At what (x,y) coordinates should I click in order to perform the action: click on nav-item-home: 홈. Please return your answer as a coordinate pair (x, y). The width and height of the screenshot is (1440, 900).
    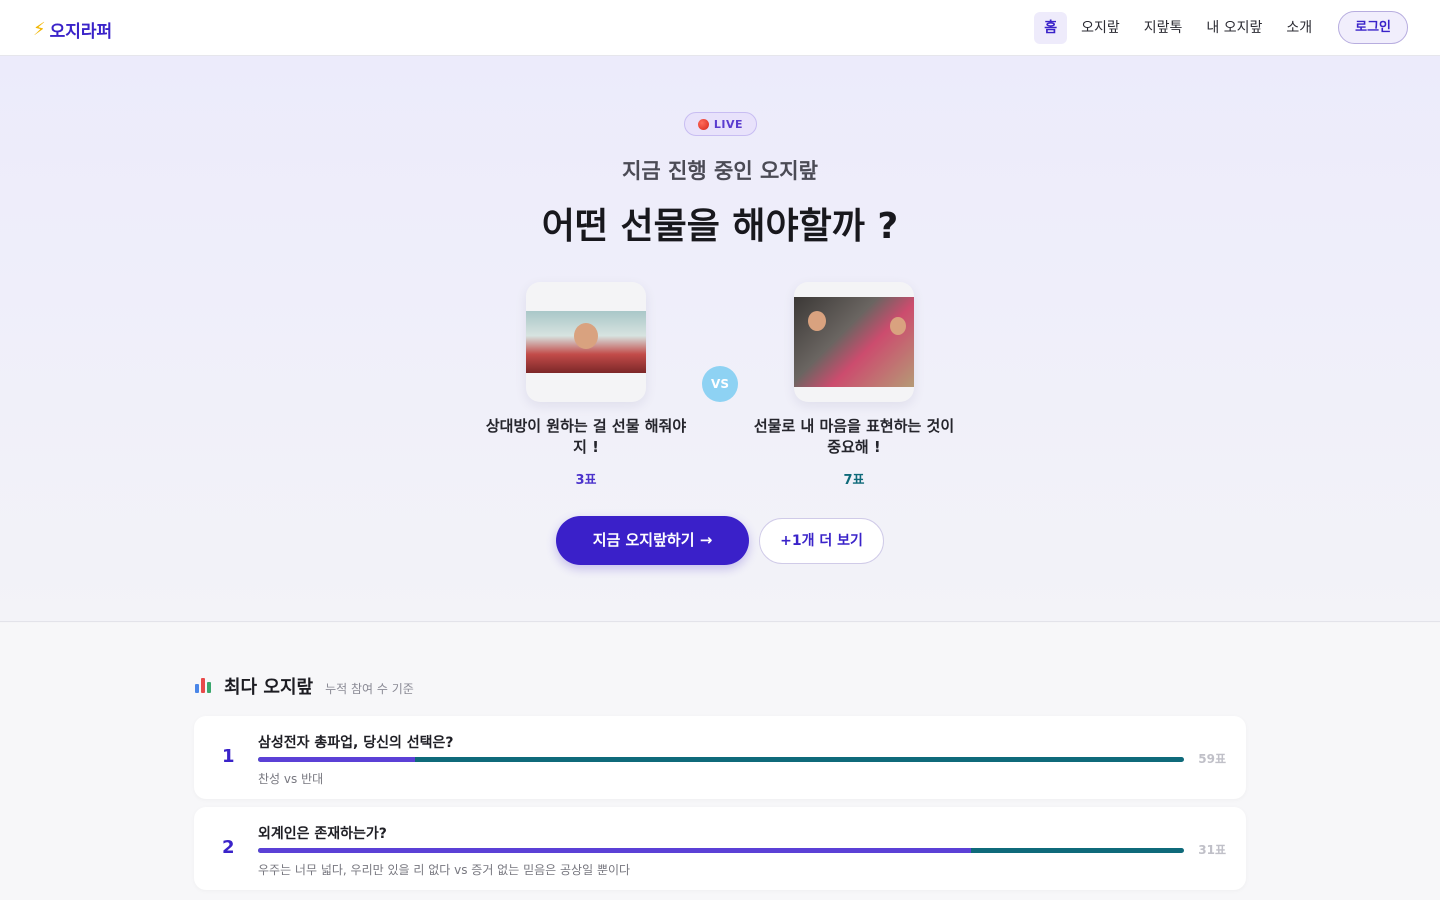
    Looking at the image, I should click on (1051, 27).